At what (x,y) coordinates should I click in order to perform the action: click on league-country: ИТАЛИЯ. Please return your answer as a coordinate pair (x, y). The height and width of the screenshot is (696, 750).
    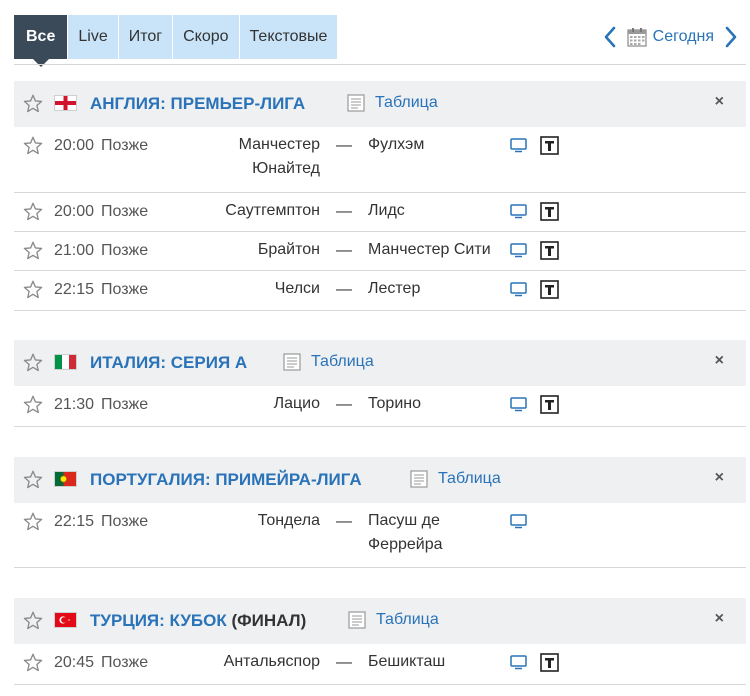
    Looking at the image, I should click on (125, 362).